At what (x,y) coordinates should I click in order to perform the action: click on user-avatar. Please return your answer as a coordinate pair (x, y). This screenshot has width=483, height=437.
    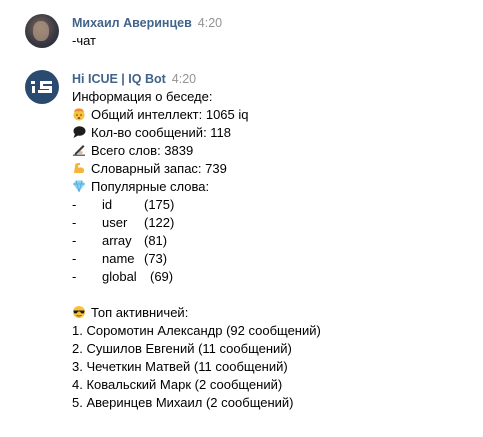
    Looking at the image, I should click on (42, 31).